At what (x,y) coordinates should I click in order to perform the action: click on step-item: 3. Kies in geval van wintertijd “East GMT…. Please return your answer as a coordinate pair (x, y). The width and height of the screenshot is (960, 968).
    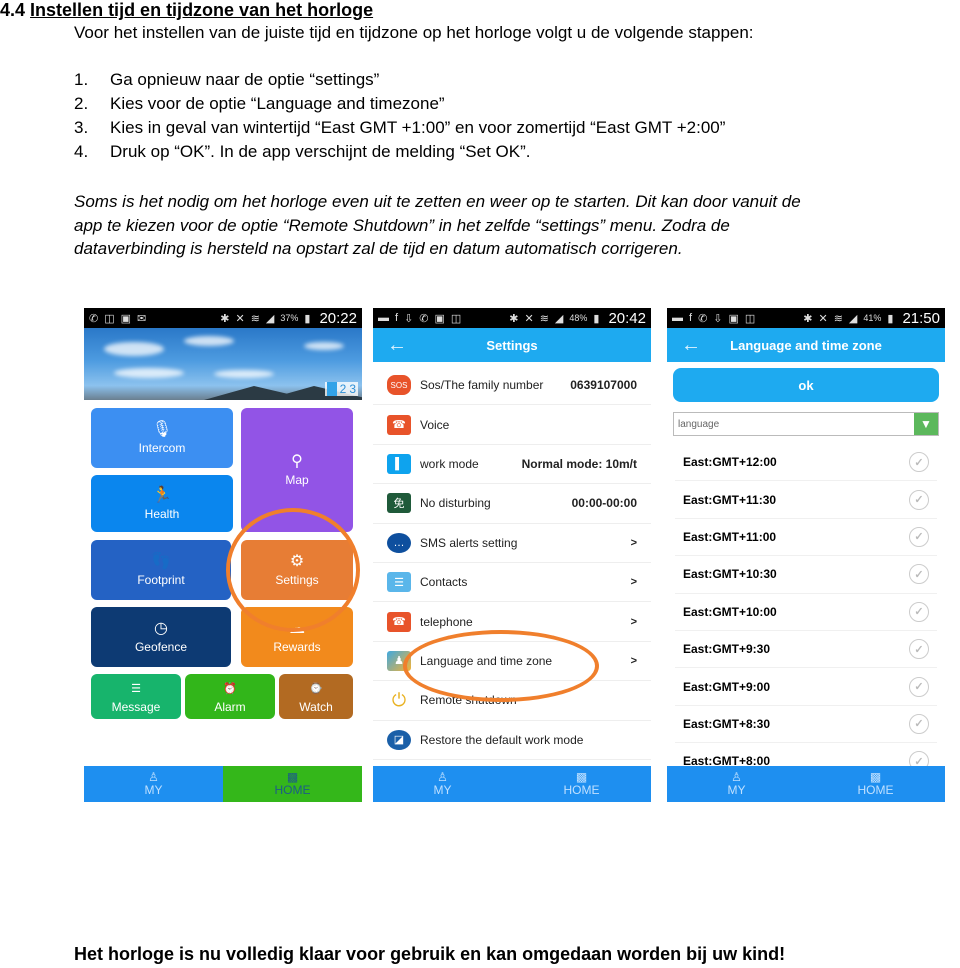
    Looking at the image, I should click on (400, 127).